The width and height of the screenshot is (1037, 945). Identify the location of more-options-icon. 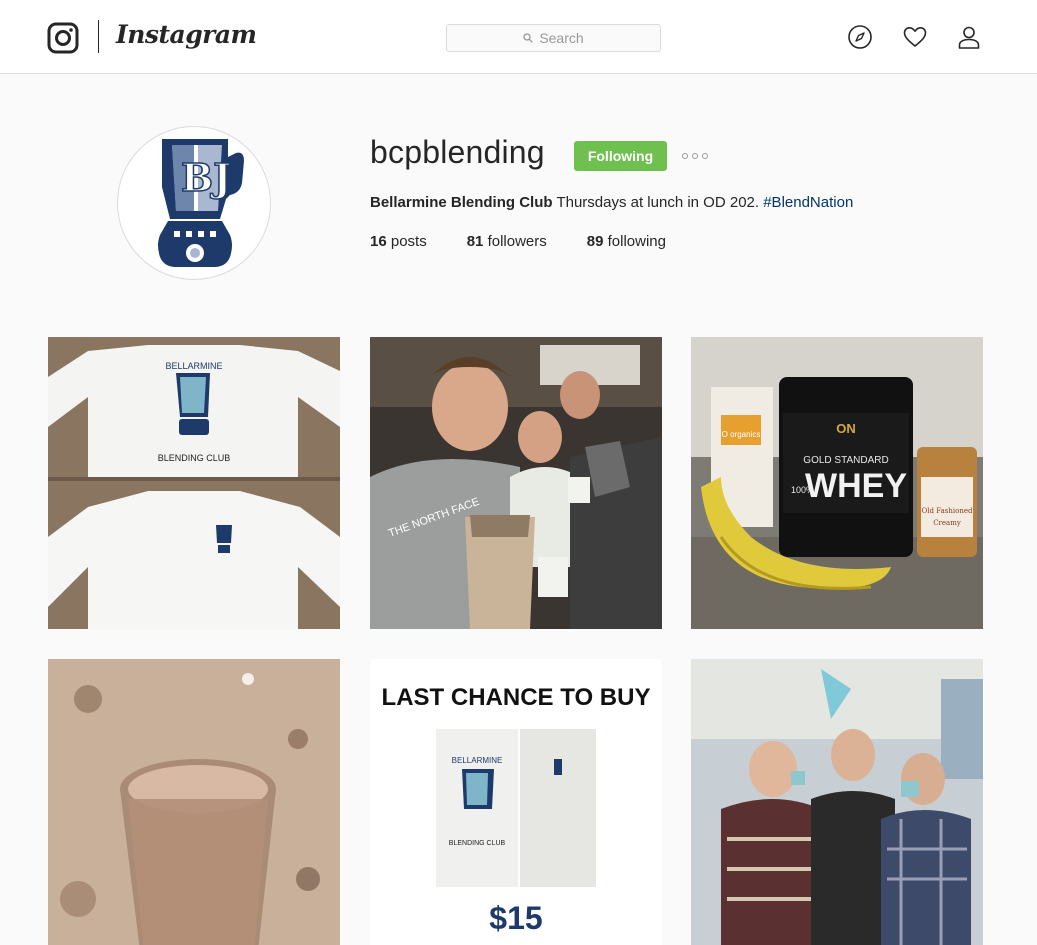
(695, 156).